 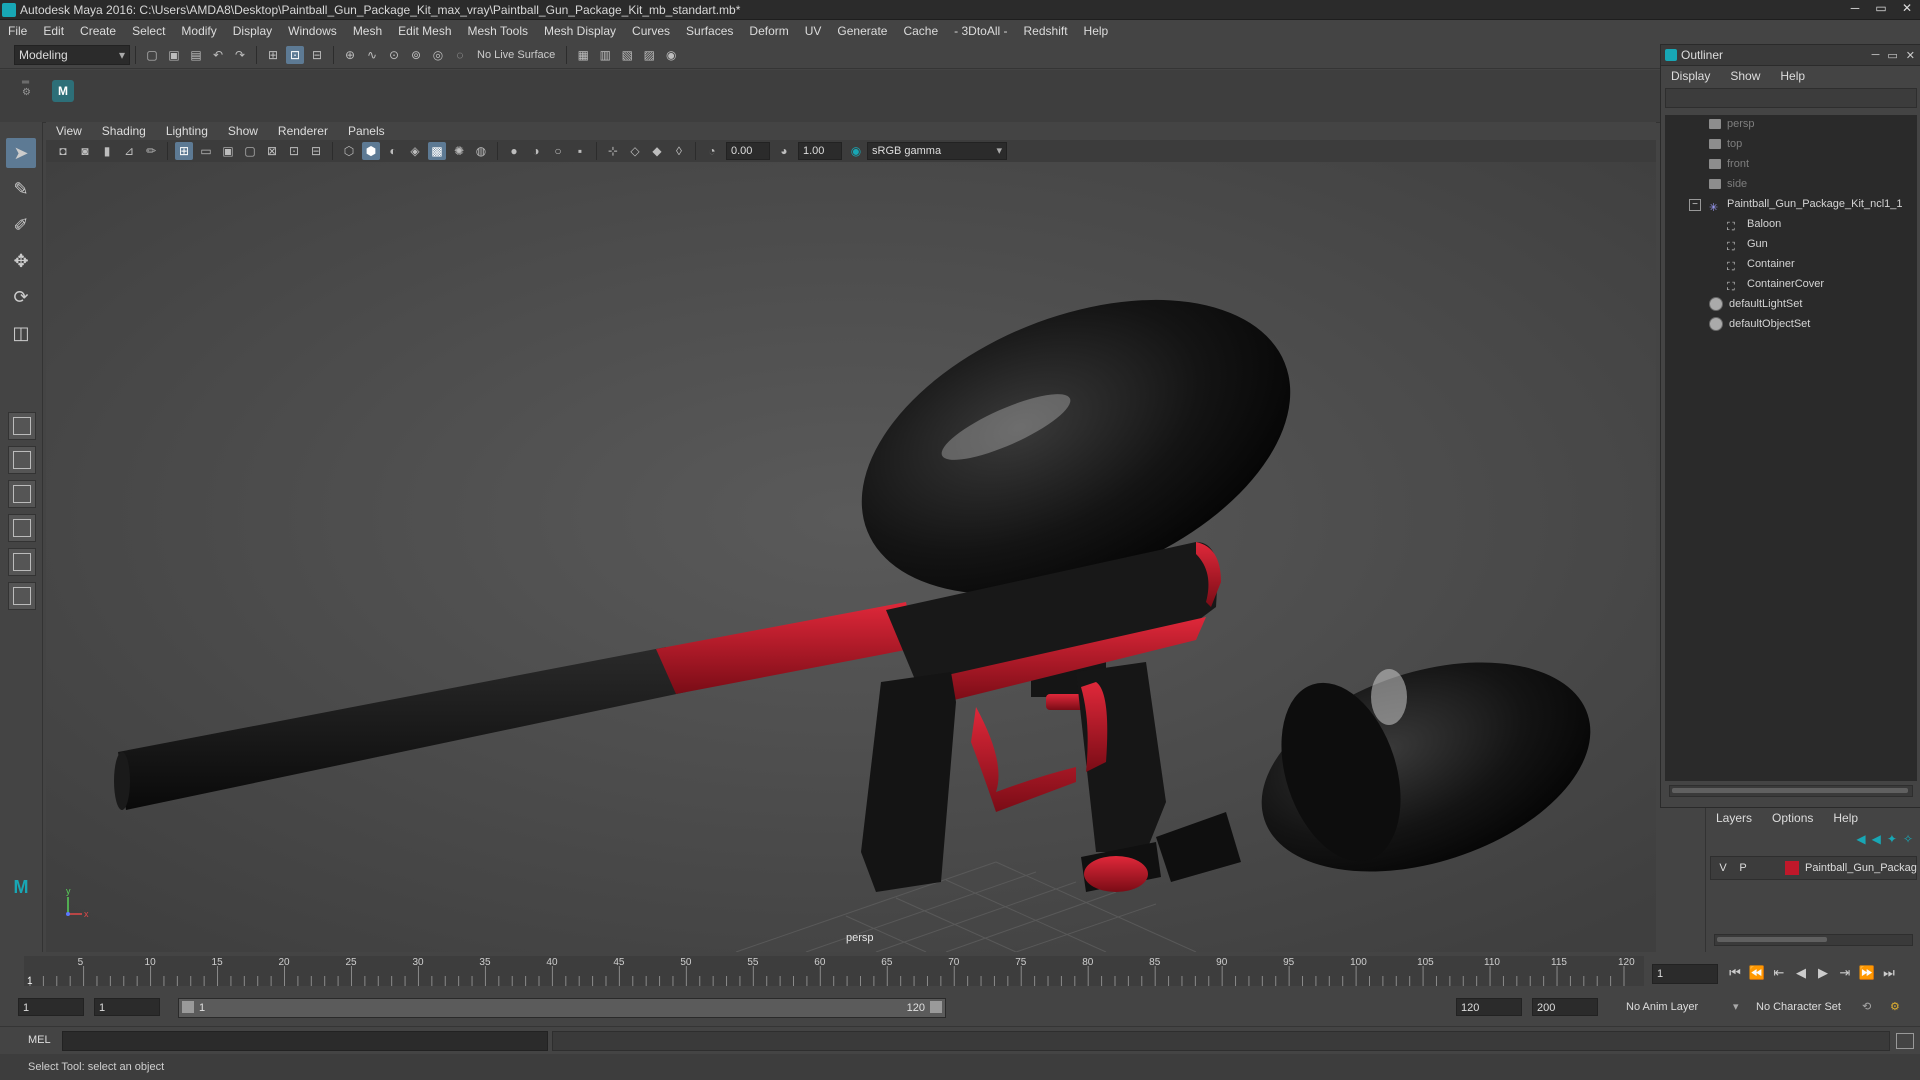 I want to click on xray-components-icon: ◊, so click(x=679, y=151).